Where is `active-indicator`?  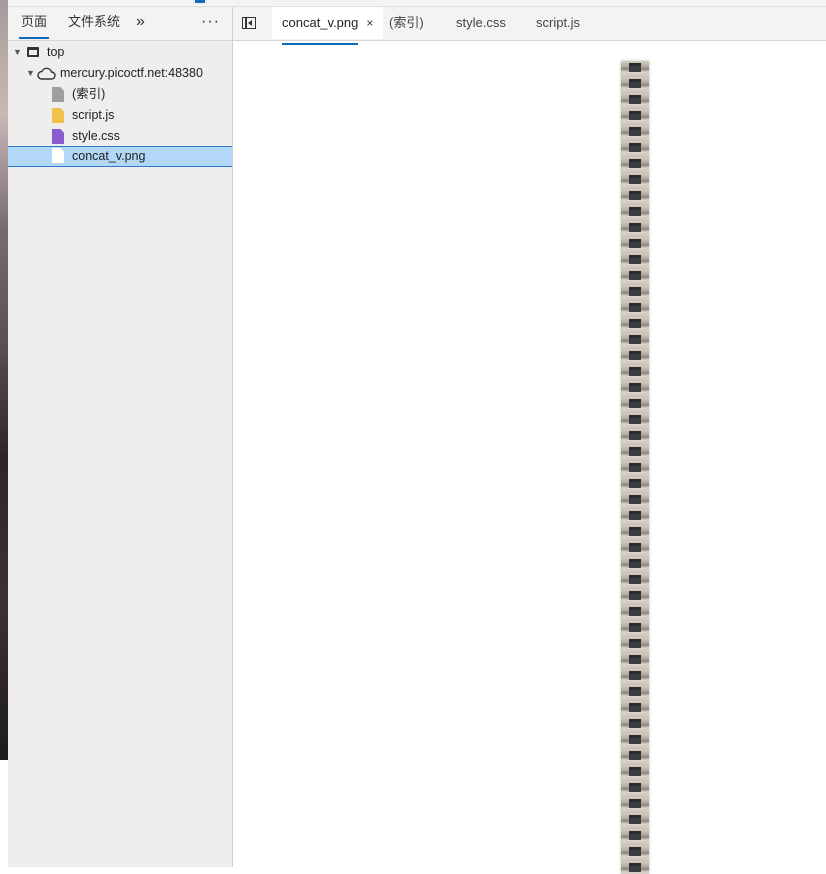 active-indicator is located at coordinates (200, 1).